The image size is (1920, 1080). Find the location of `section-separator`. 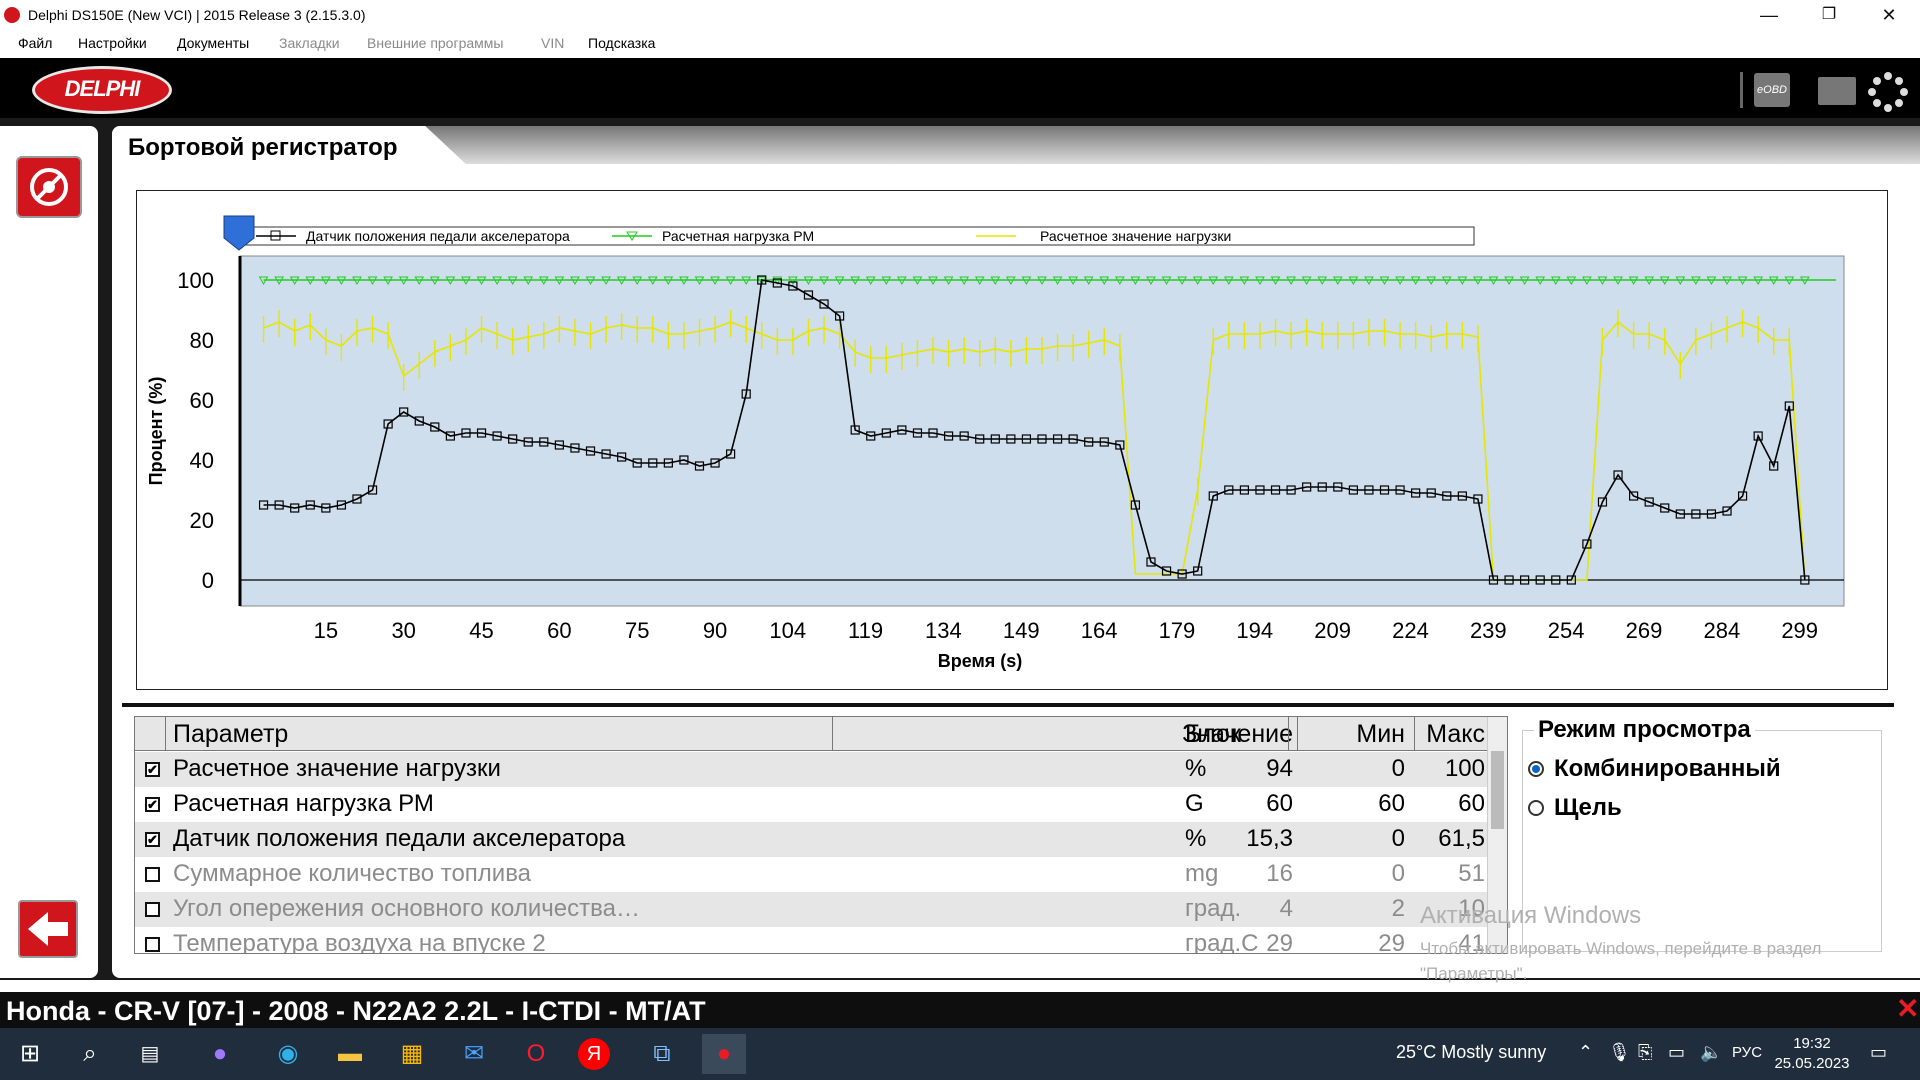

section-separator is located at coordinates (1008, 705).